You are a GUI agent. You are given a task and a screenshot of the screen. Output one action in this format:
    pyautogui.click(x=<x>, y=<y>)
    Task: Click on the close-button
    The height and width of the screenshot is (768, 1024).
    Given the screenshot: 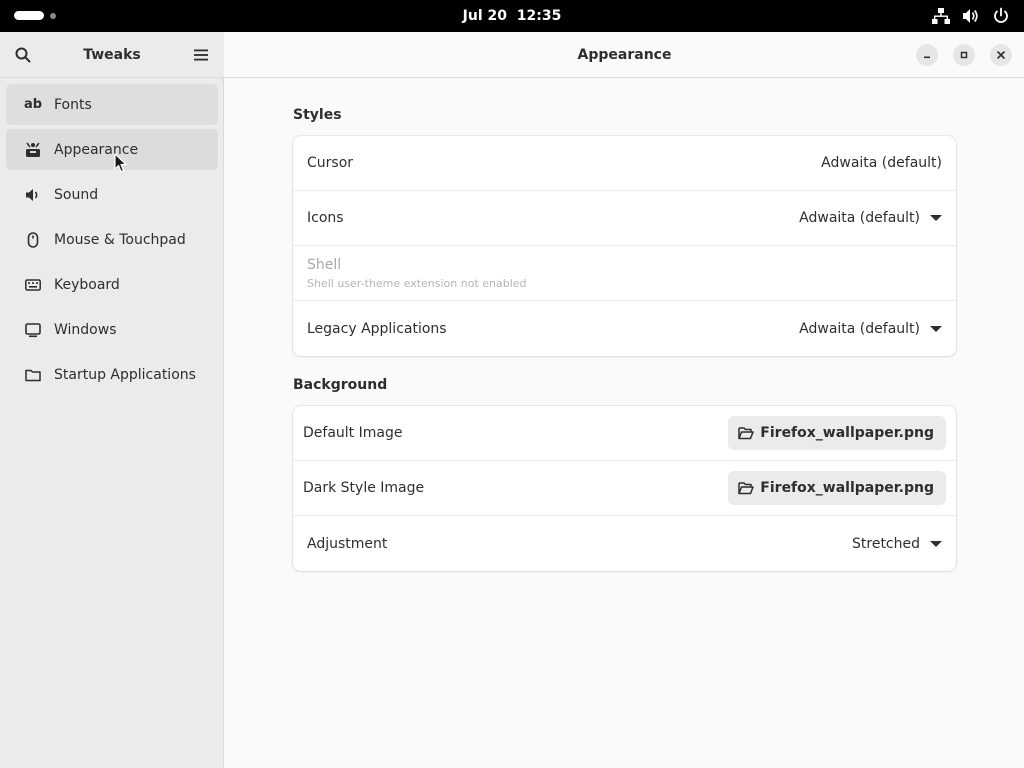 What is the action you would take?
    pyautogui.click(x=1001, y=55)
    